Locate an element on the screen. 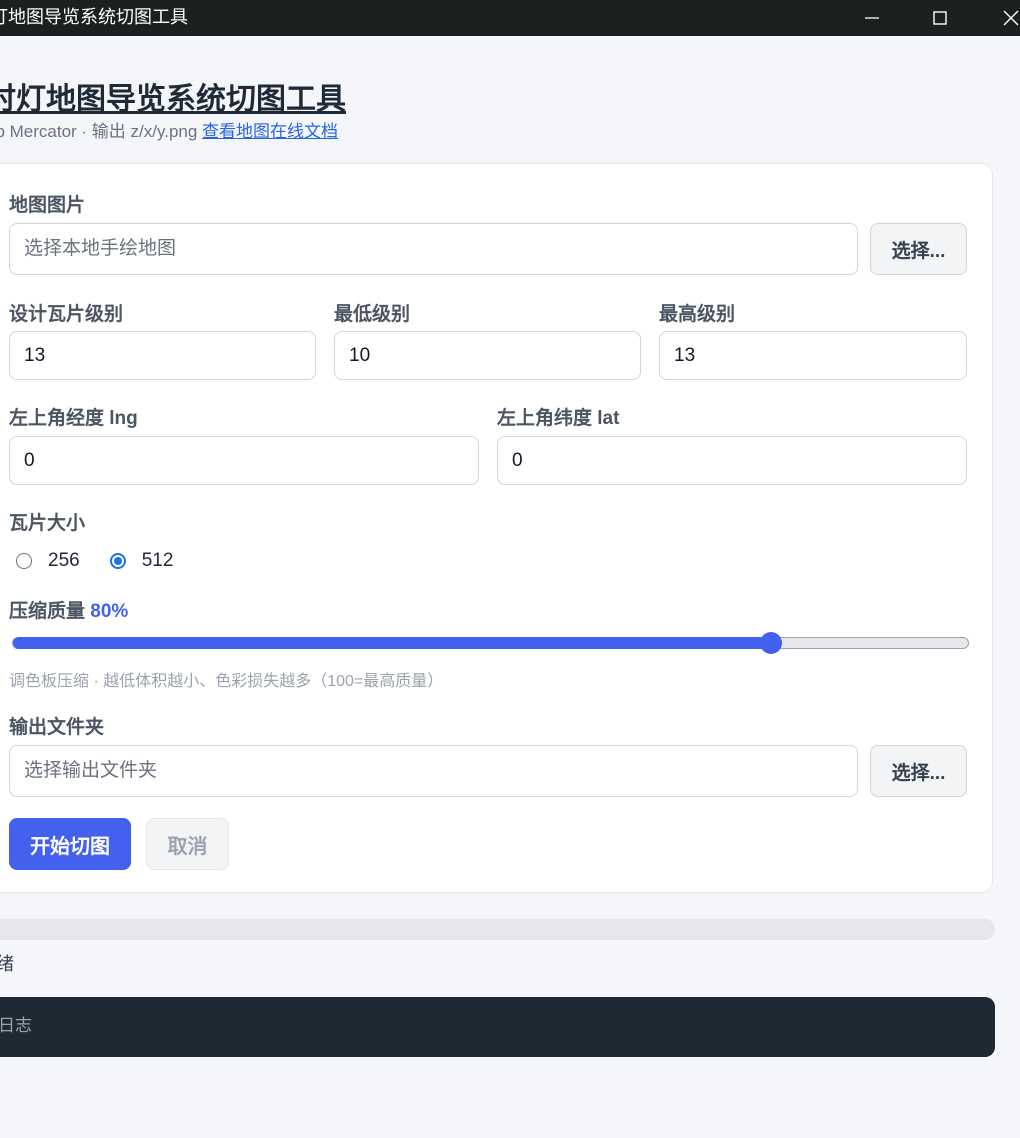 This screenshot has width=1020, height=1138. quality-slider-thumb is located at coordinates (771, 643).